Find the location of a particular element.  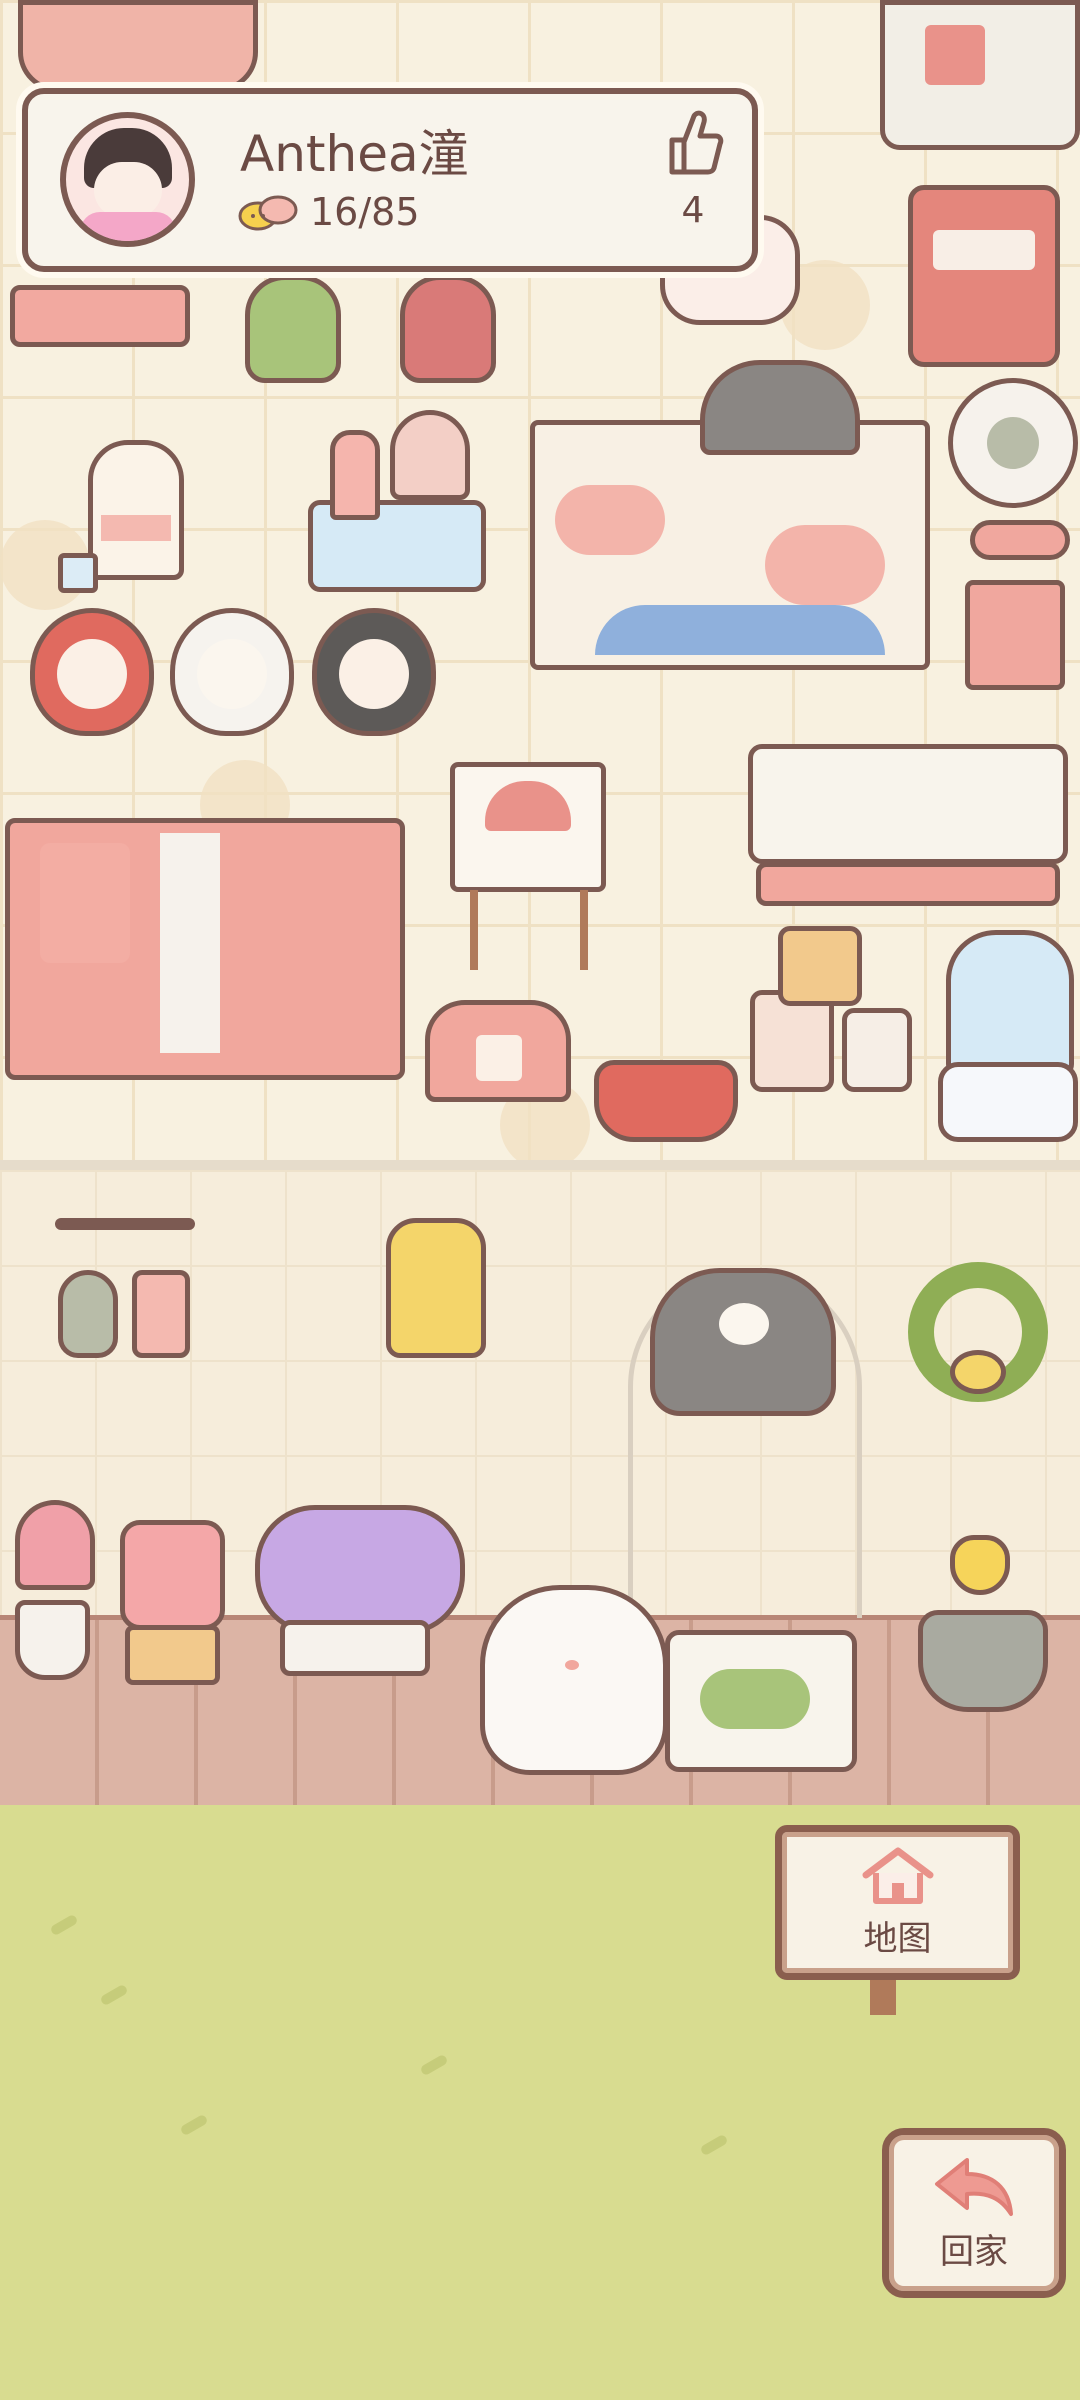

owl-daruma-black is located at coordinates (374, 672).